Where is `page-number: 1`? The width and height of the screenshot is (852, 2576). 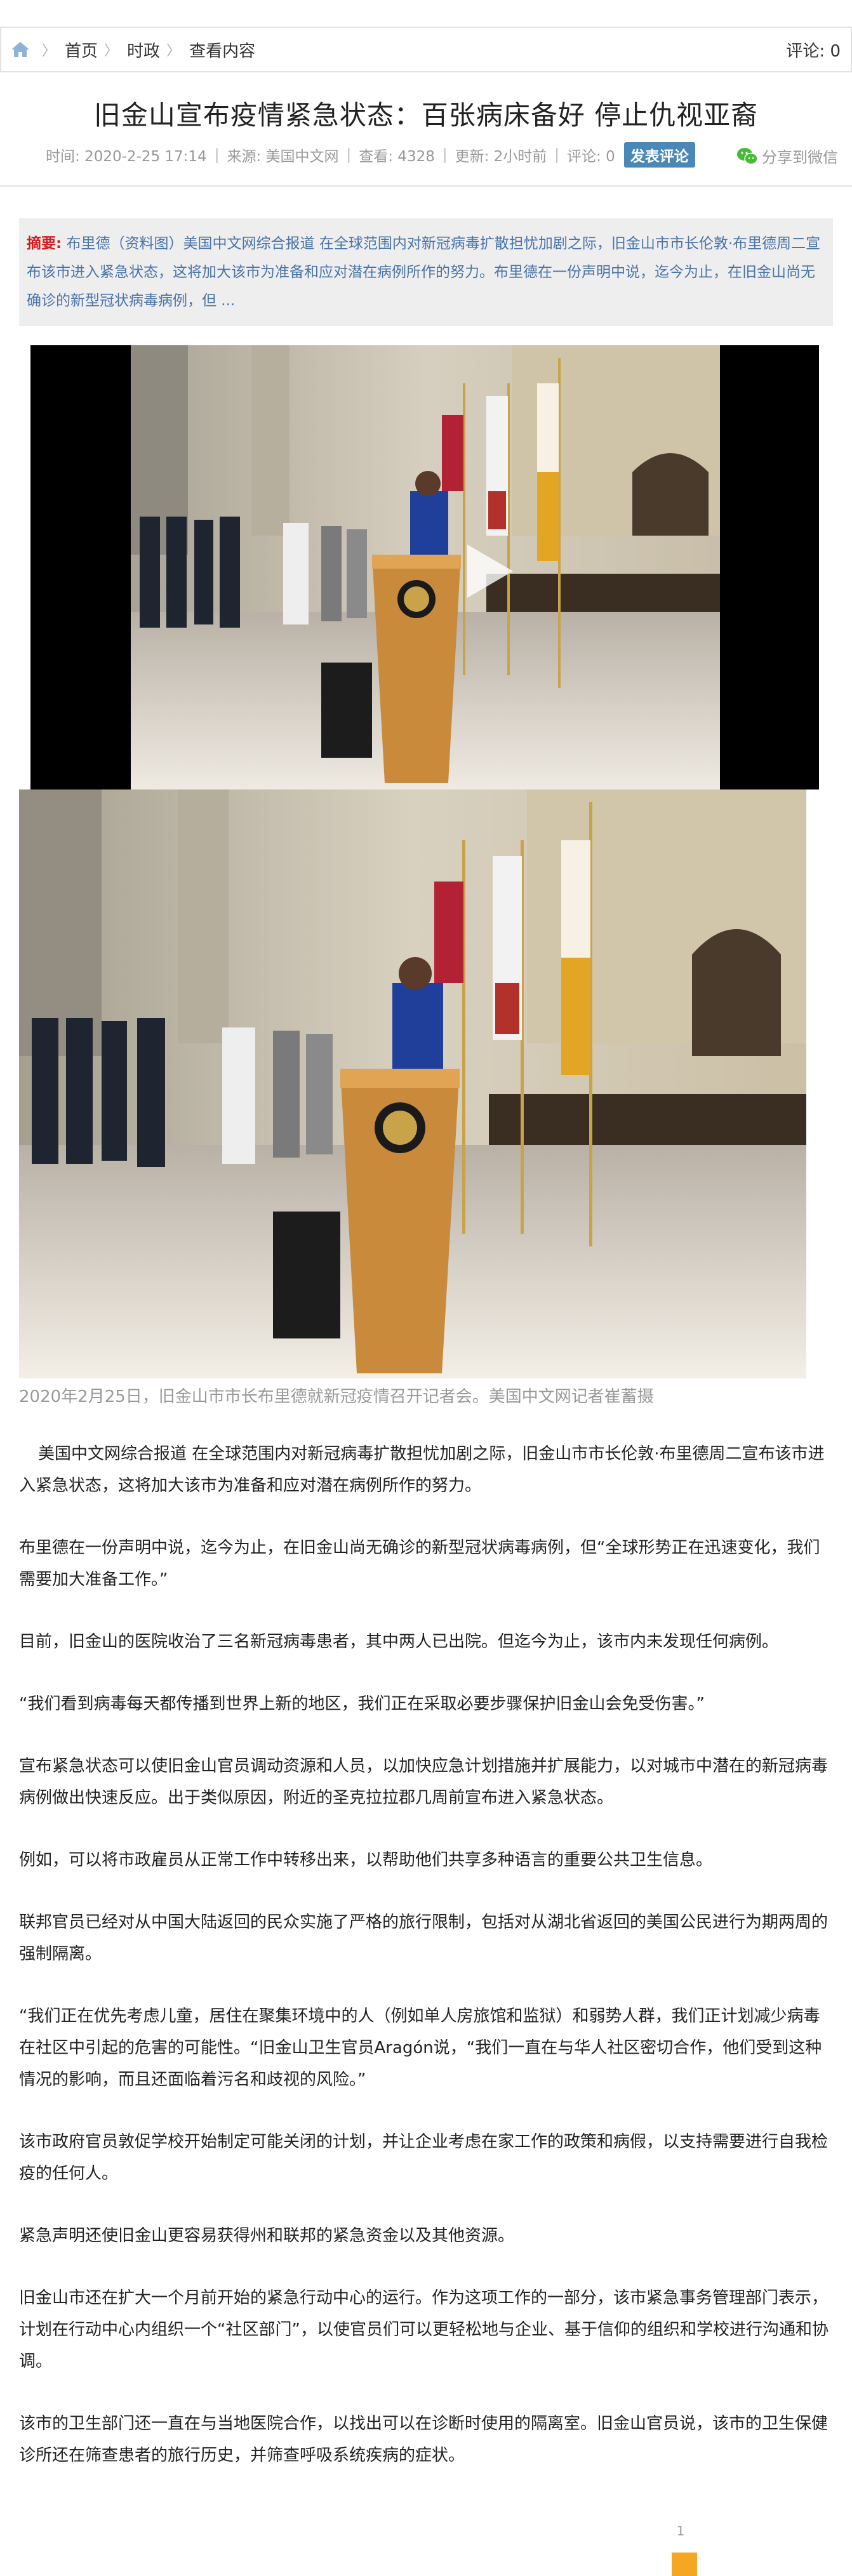 page-number: 1 is located at coordinates (680, 2531).